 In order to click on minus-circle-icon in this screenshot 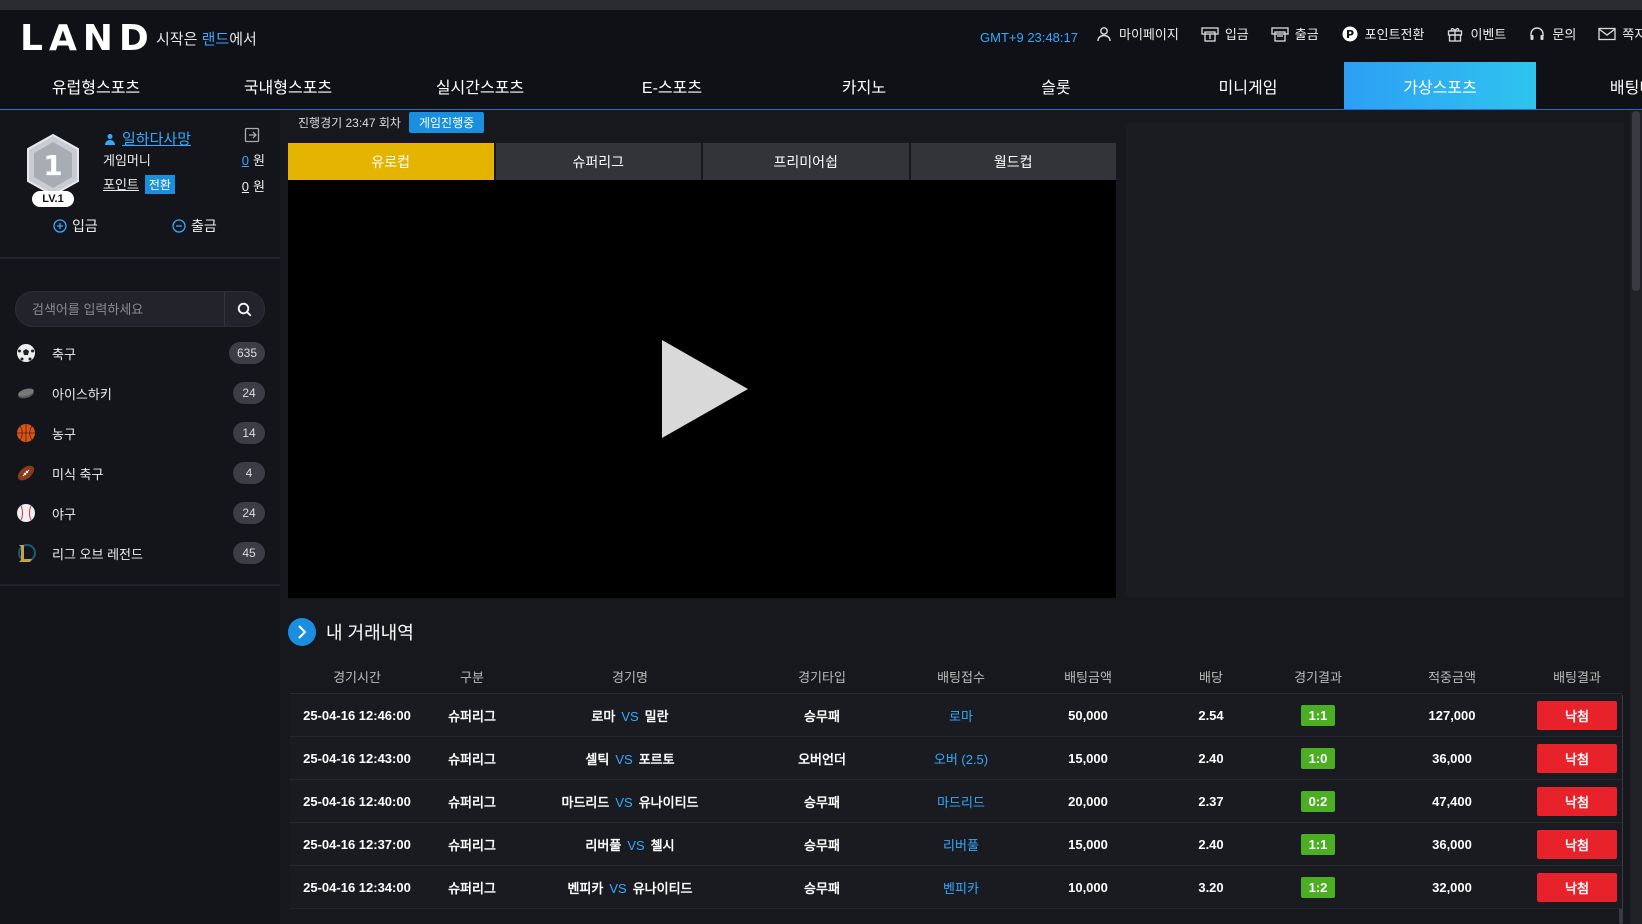, I will do `click(179, 226)`.